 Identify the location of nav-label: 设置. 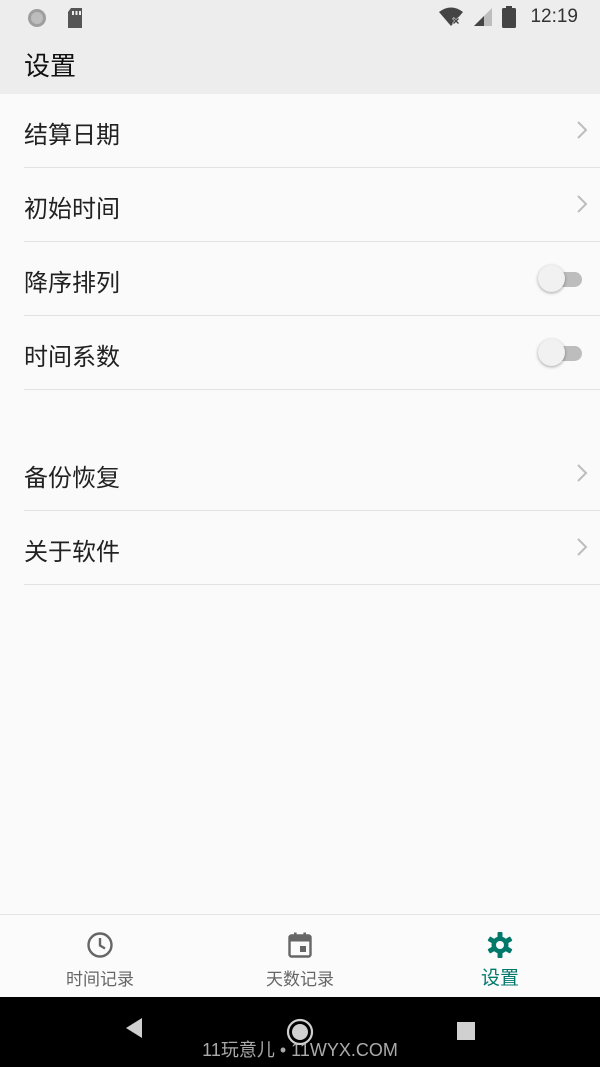
(499, 978).